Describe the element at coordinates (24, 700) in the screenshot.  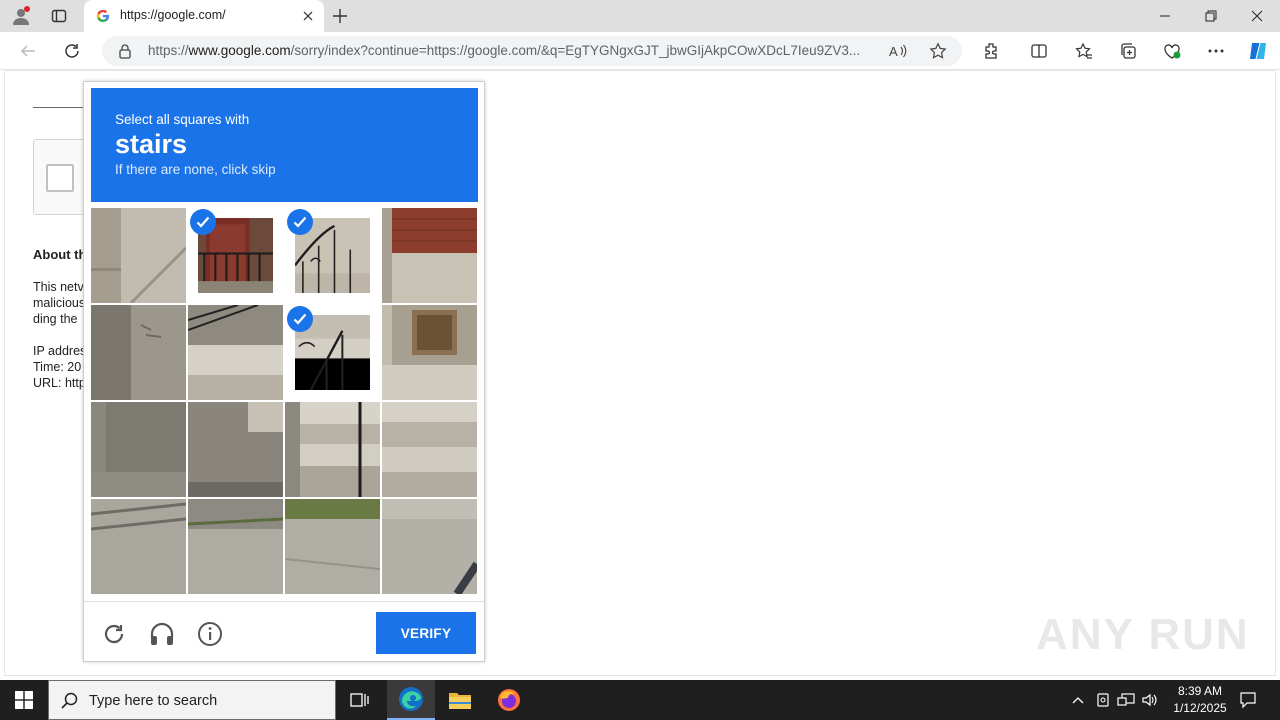
I see `windows-start-icon` at that location.